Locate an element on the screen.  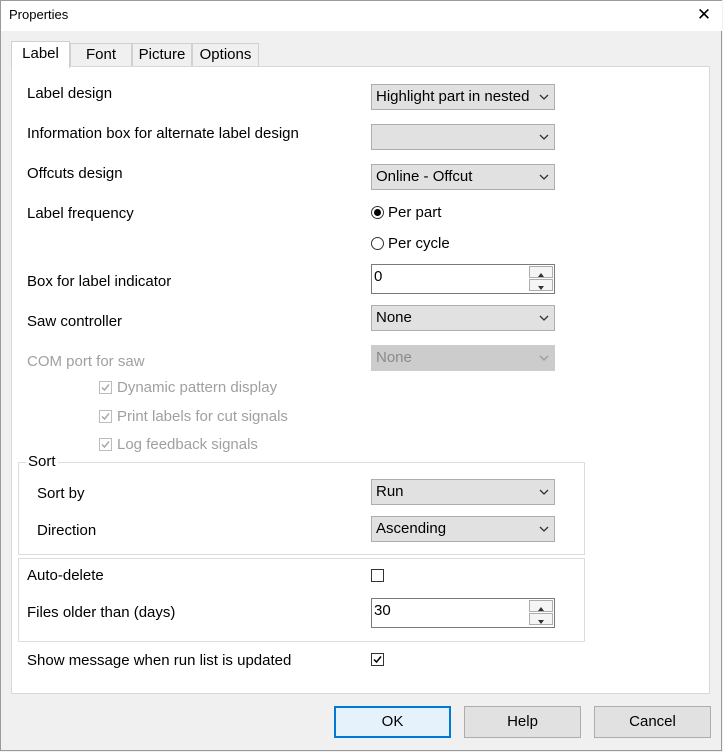
offcuts-design-value: Online - Offcut is located at coordinates (424, 176).